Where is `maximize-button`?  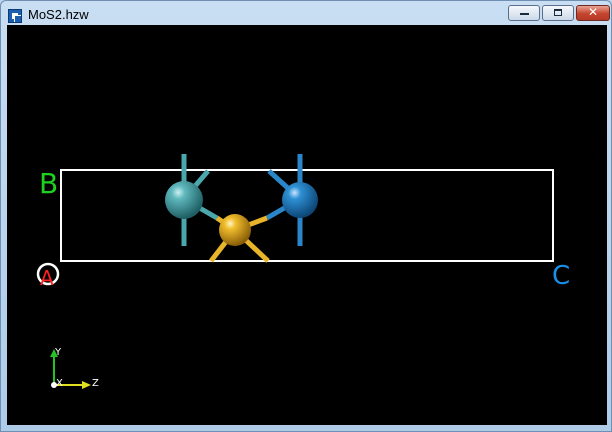
maximize-button is located at coordinates (558, 13).